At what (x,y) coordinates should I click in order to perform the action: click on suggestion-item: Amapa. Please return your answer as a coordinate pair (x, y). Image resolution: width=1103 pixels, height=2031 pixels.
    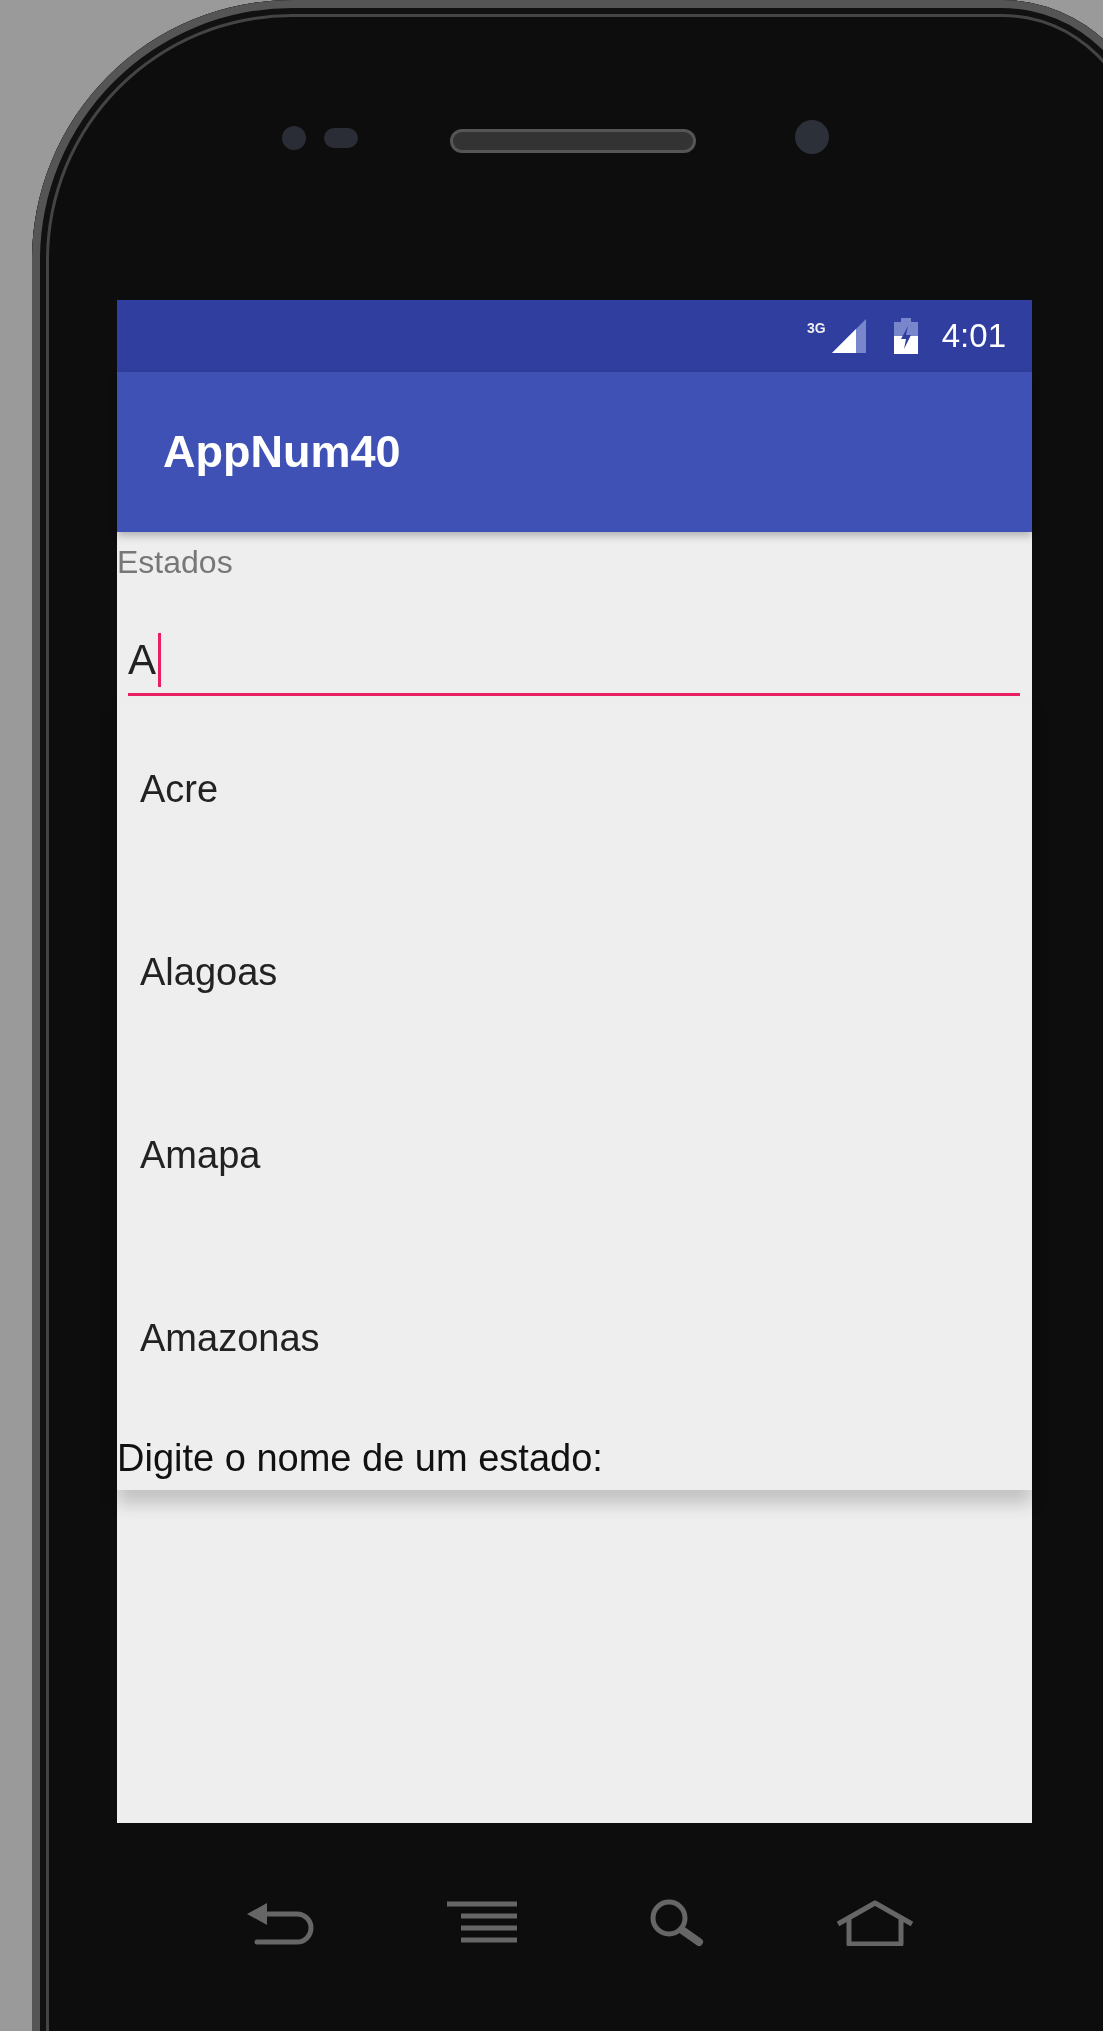
    Looking at the image, I should click on (189, 1155).